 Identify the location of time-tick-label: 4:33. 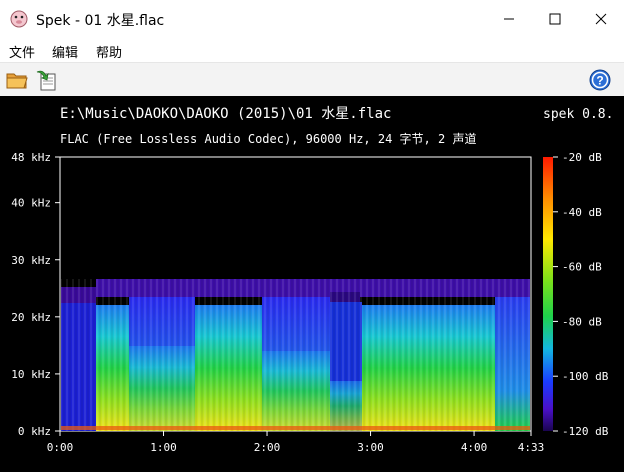
(531, 447).